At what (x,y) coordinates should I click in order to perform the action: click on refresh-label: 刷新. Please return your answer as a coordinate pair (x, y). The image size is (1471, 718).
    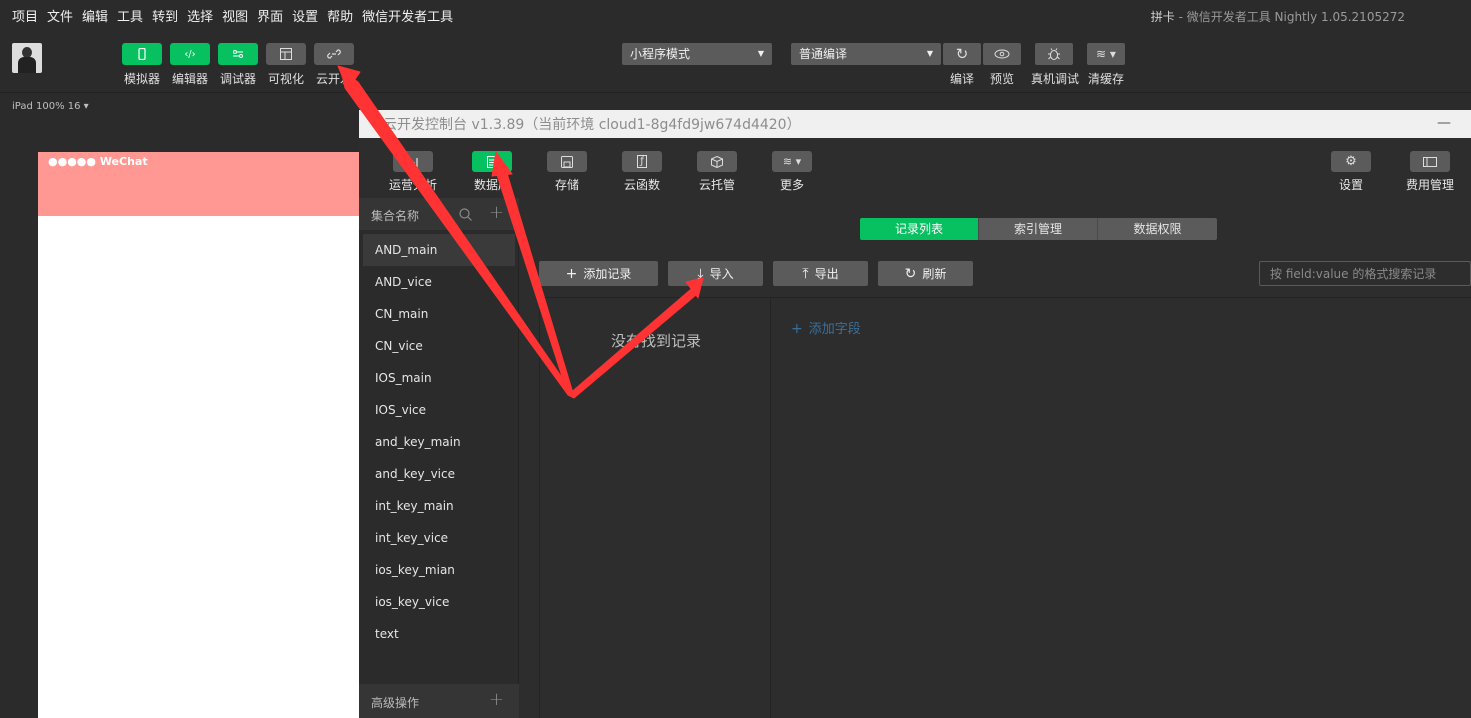
    Looking at the image, I should click on (934, 274).